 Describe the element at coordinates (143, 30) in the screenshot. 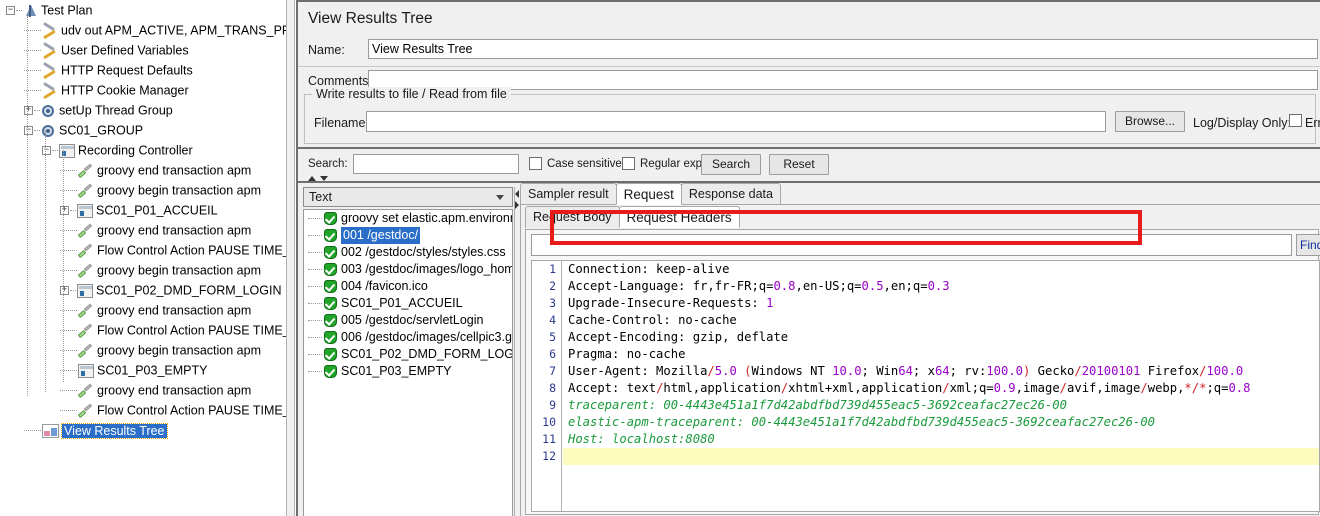

I see `tree-item-udv-out-apm-active-apm-trans-prefix: udv out APM_ACTIVE, APM_TRANS_PREFIX` at that location.